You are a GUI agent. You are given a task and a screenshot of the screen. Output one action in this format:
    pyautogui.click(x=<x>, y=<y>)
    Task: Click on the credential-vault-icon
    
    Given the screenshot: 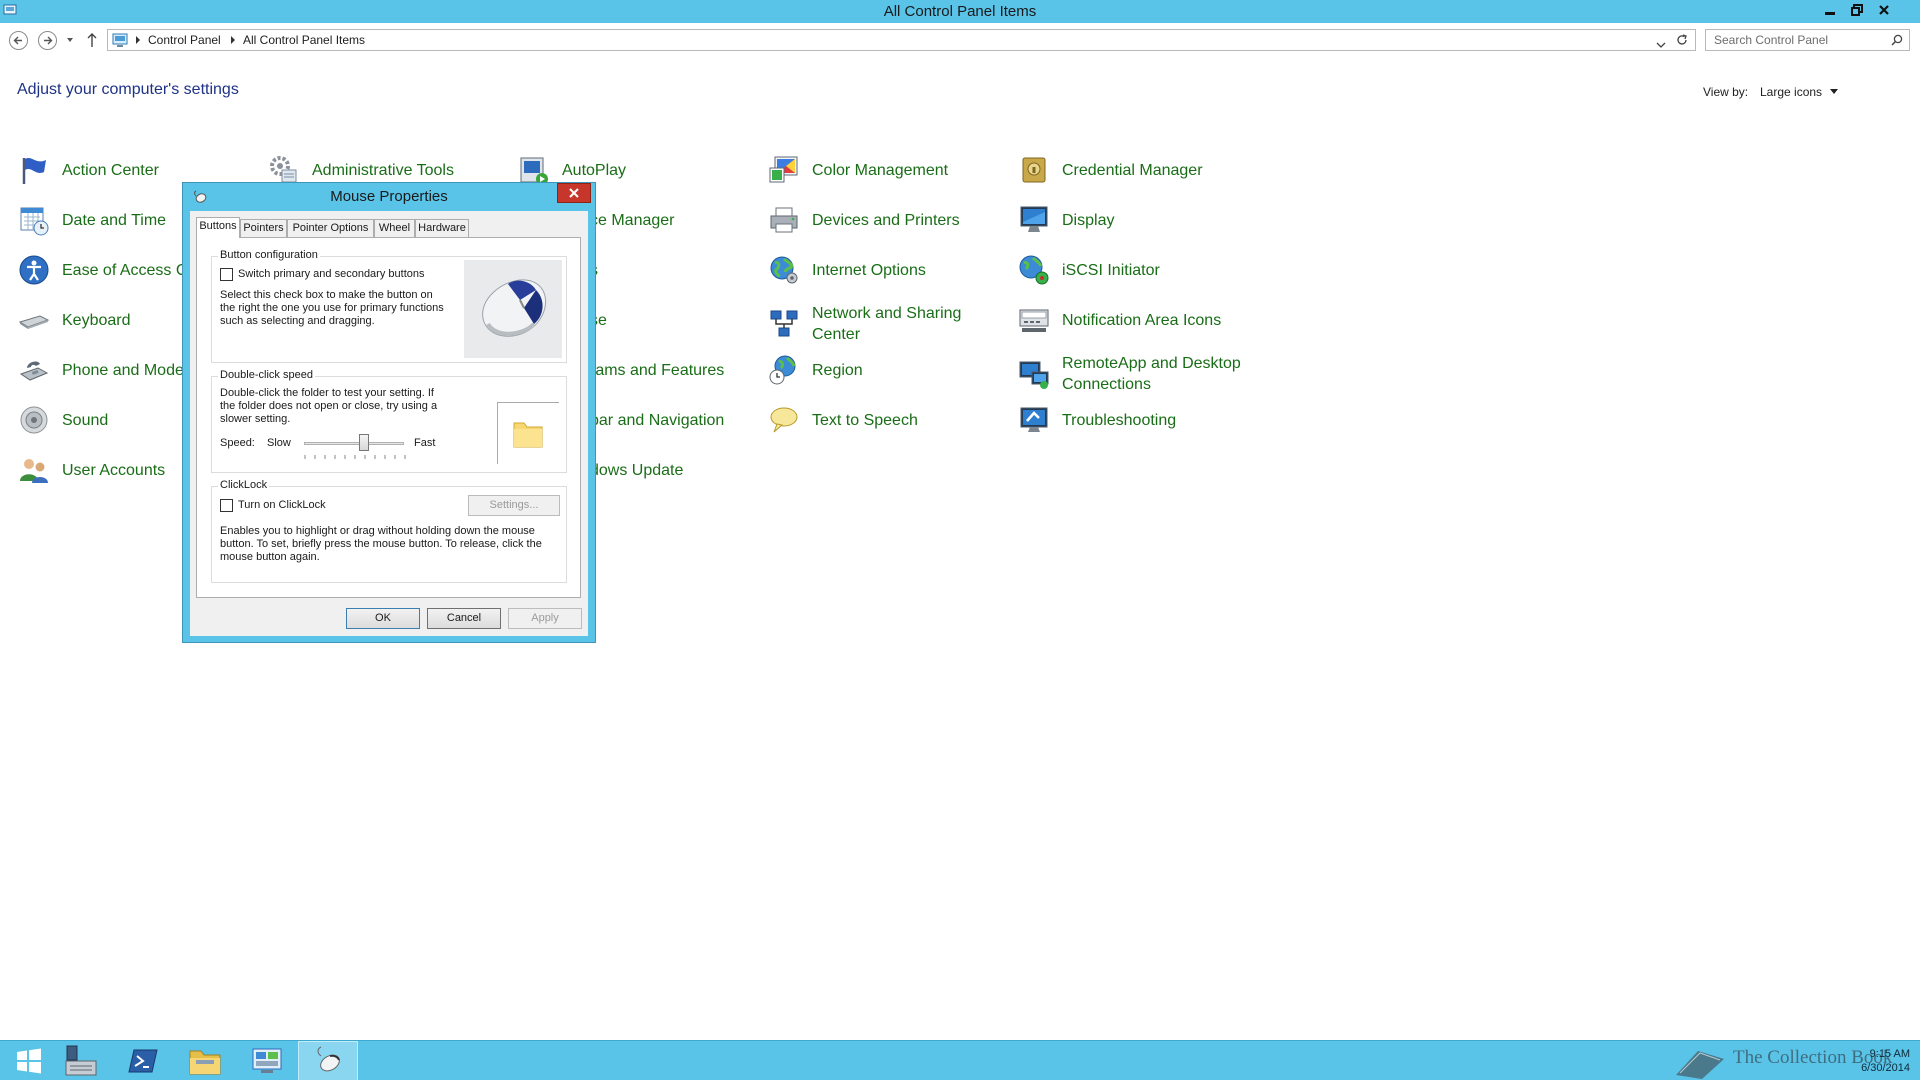 What is the action you would take?
    pyautogui.click(x=1034, y=170)
    